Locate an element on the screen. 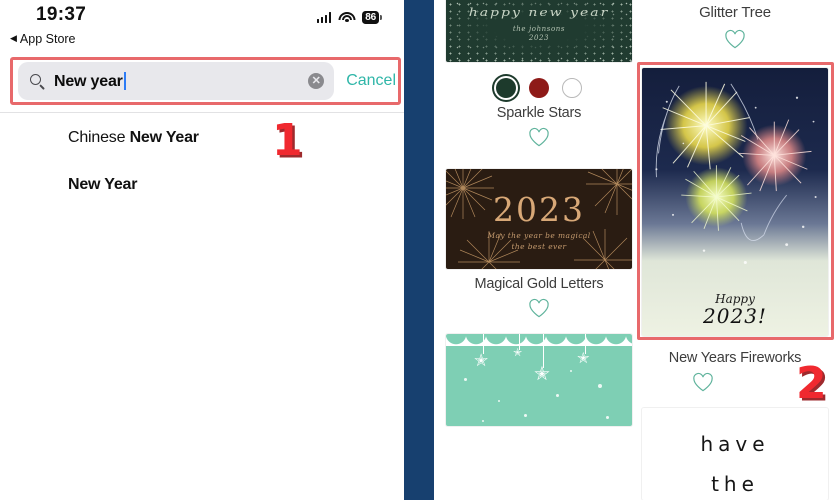 This screenshot has height=500, width=840. annotation-marker-1: 1 is located at coordinates (287, 140).